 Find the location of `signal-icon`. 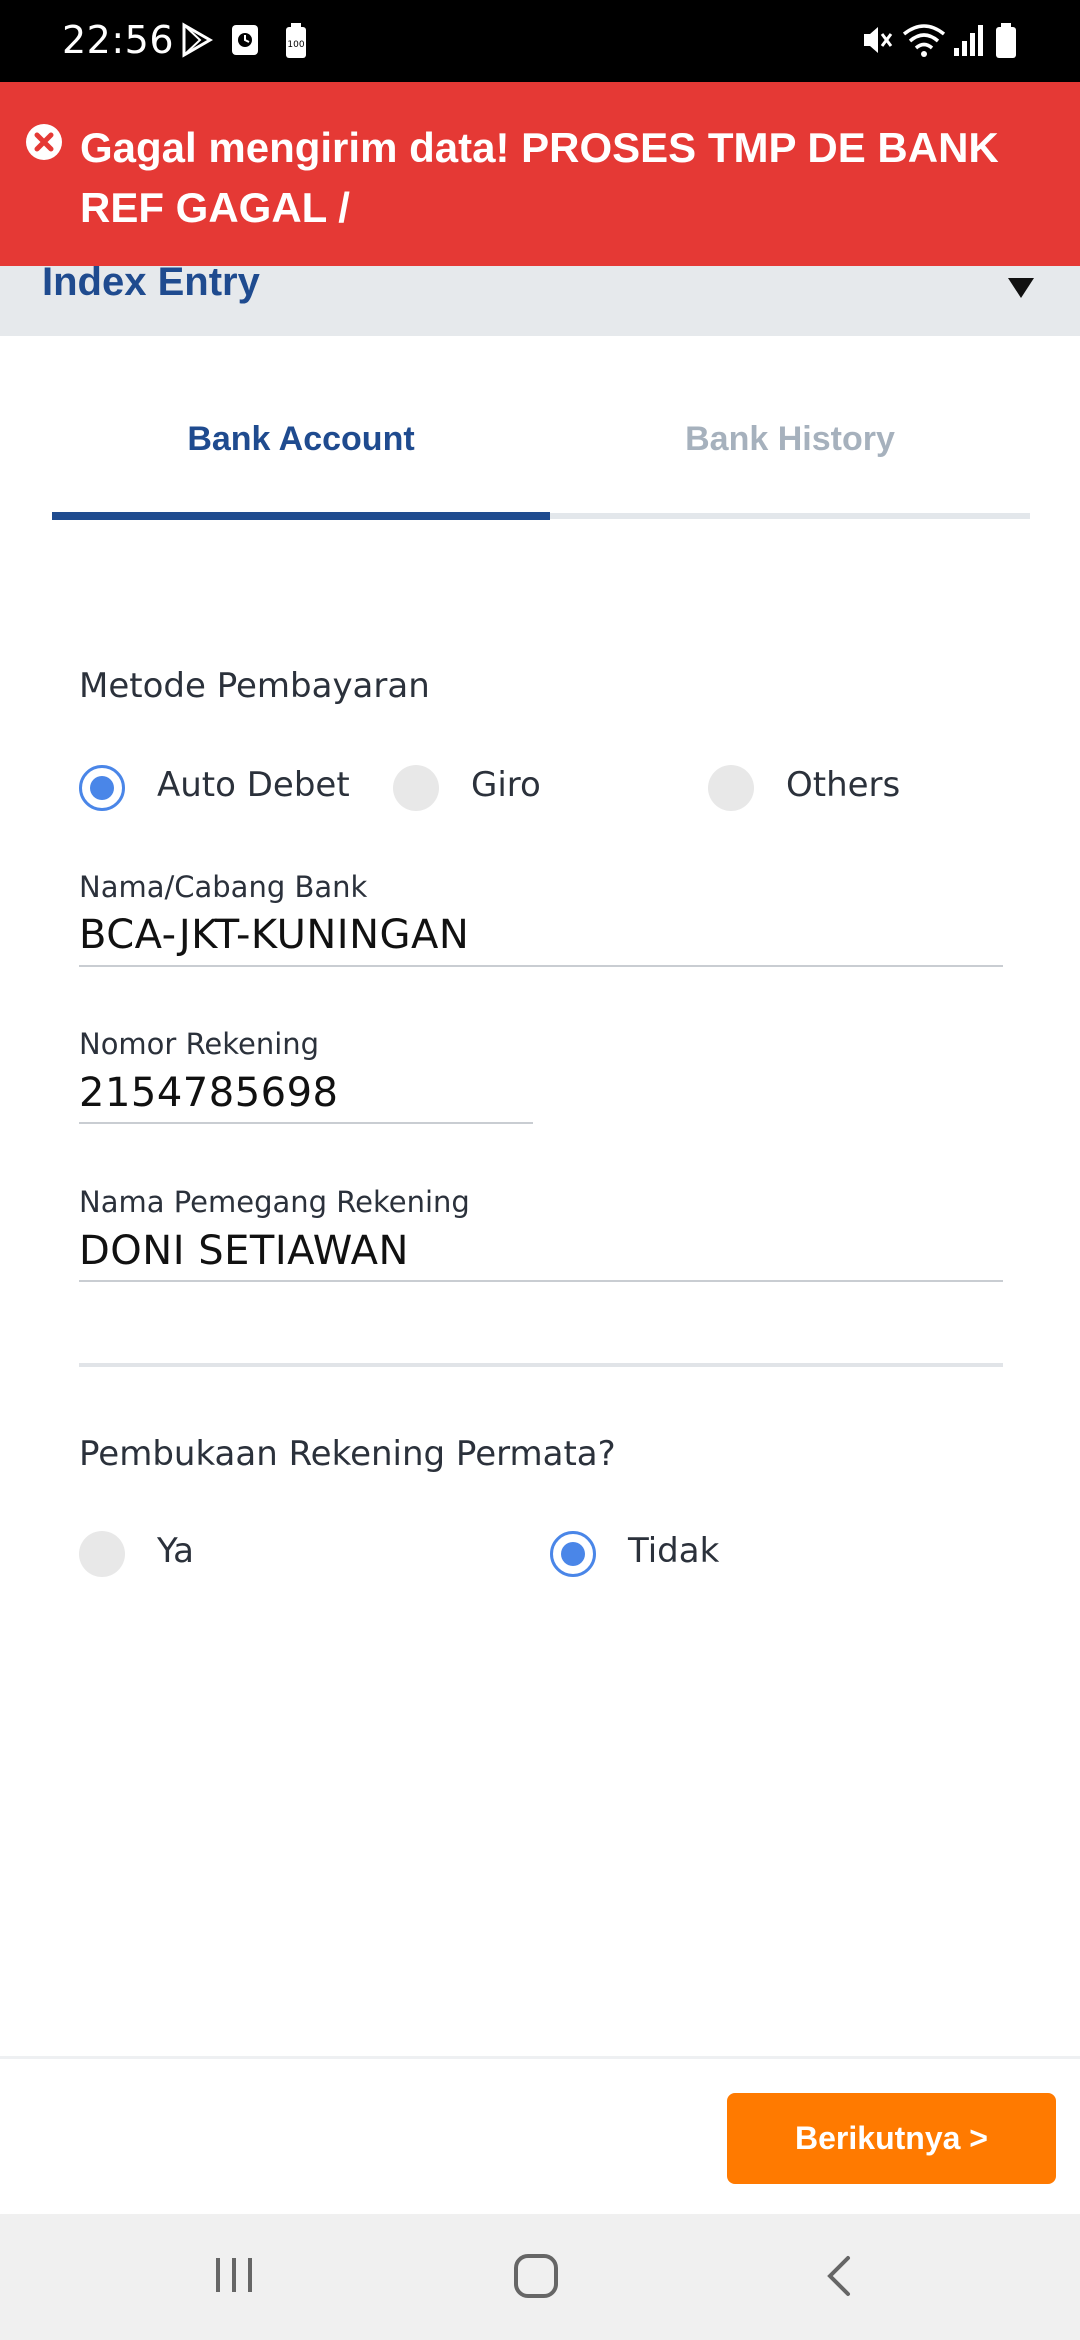

signal-icon is located at coordinates (968, 40).